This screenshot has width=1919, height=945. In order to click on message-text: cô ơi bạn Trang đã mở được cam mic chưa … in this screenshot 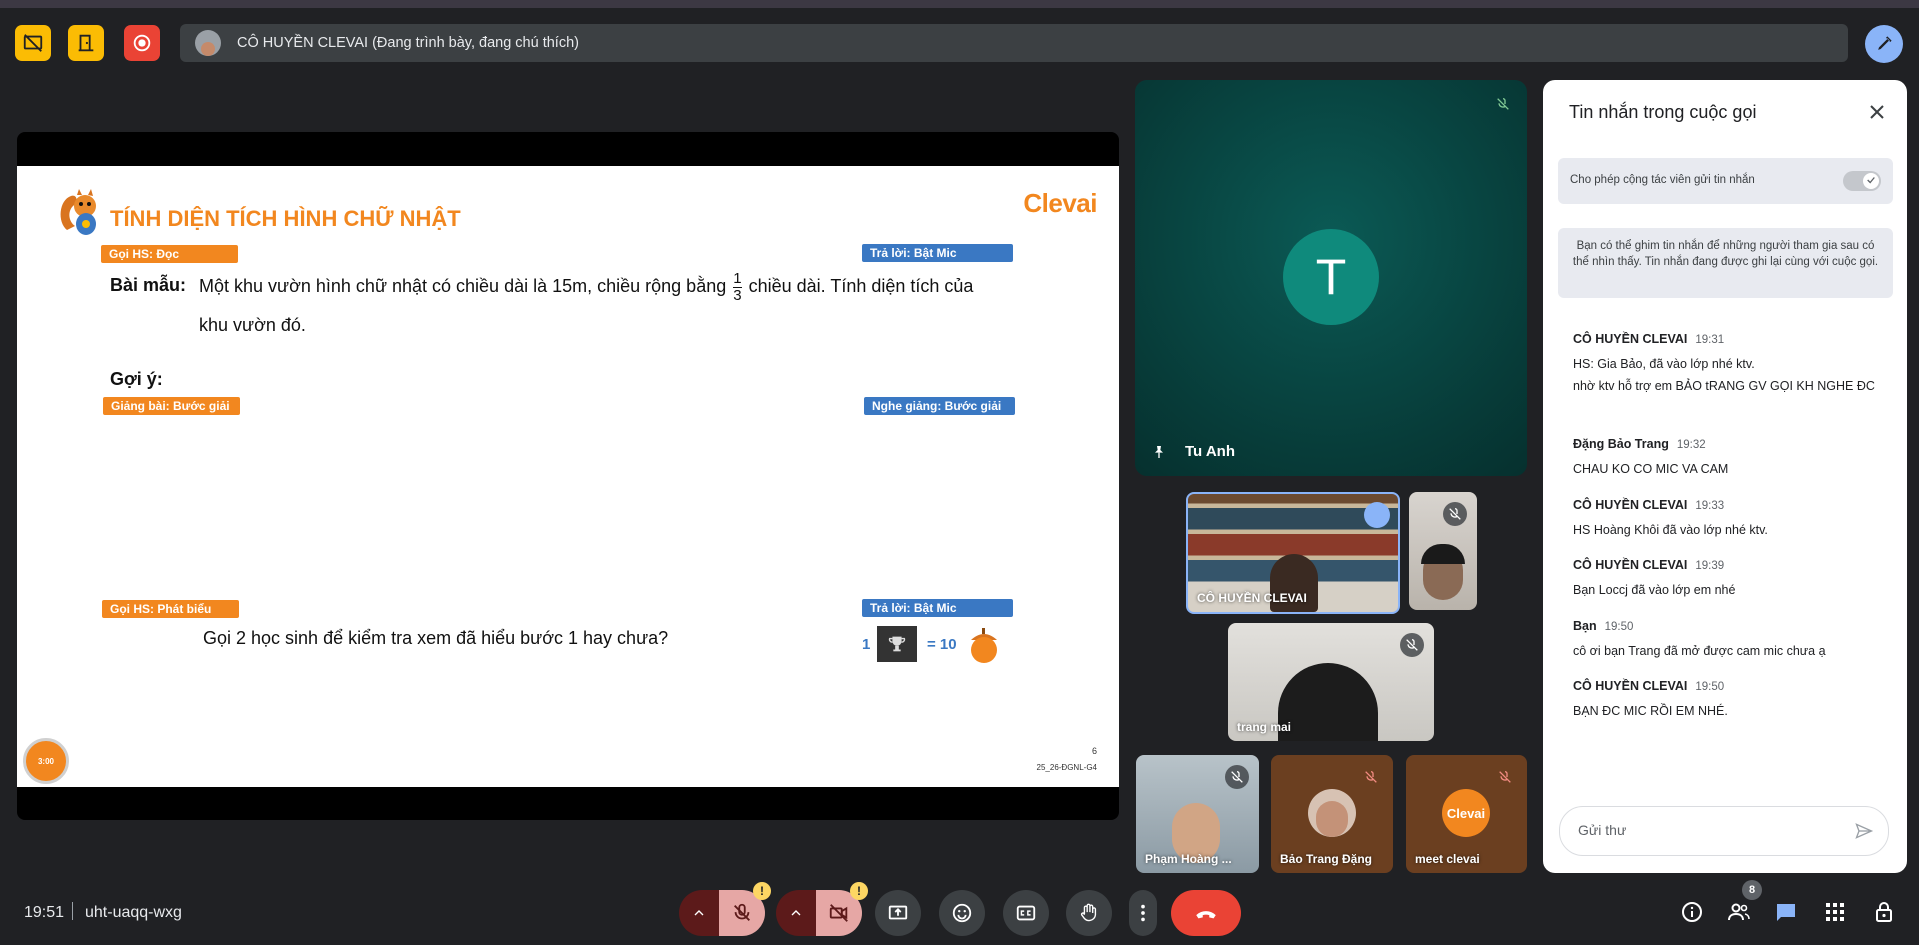, I will do `click(1699, 651)`.